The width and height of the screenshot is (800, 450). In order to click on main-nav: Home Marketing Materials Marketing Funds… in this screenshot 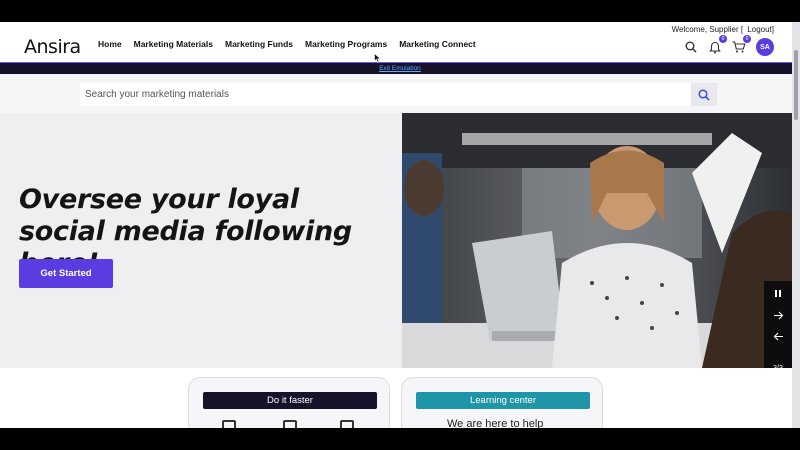, I will do `click(287, 44)`.